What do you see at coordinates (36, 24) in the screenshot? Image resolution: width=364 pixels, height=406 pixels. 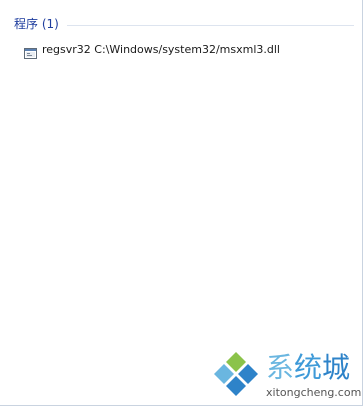 I see `programs-group-title: 程序 (1)` at bounding box center [36, 24].